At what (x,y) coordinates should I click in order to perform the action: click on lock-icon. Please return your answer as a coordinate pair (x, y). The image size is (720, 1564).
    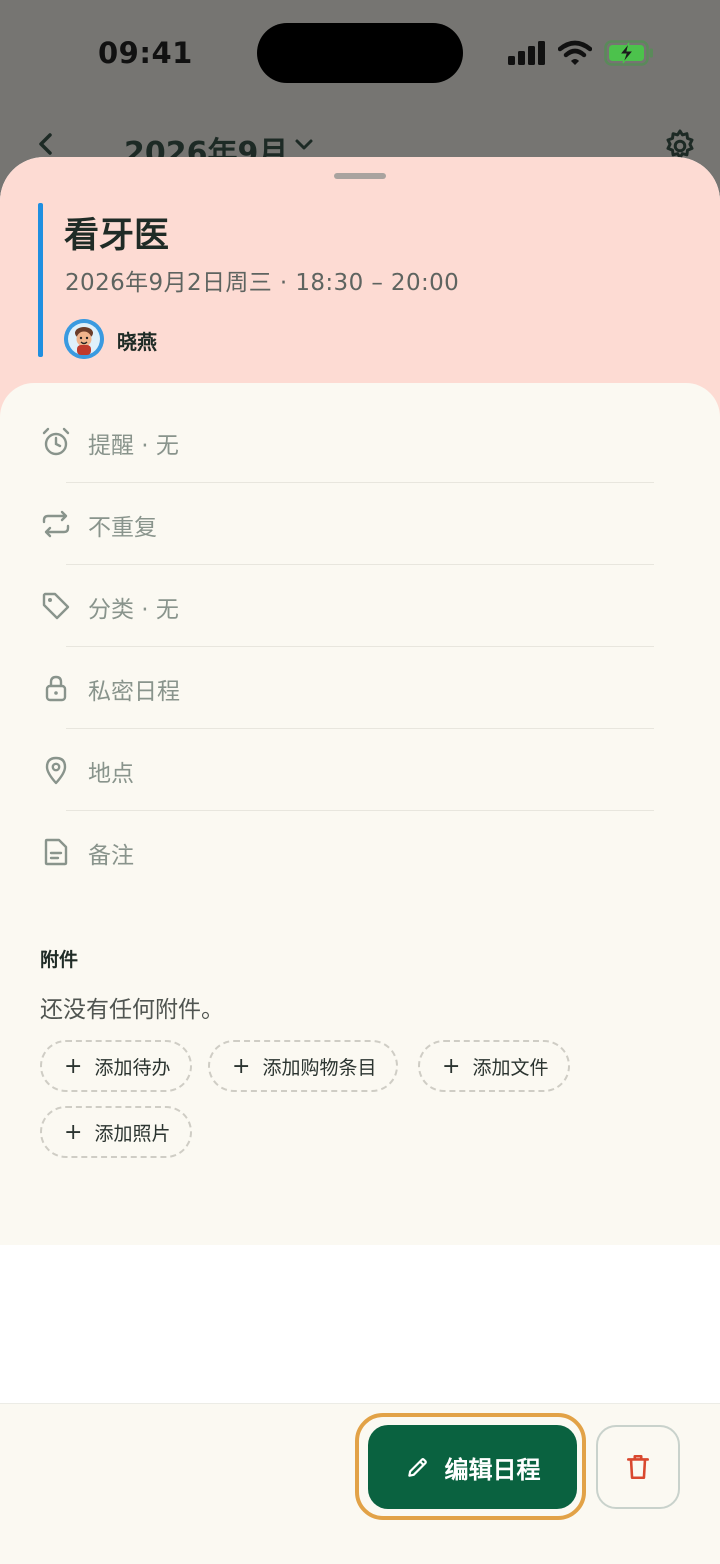
    Looking at the image, I should click on (56, 688).